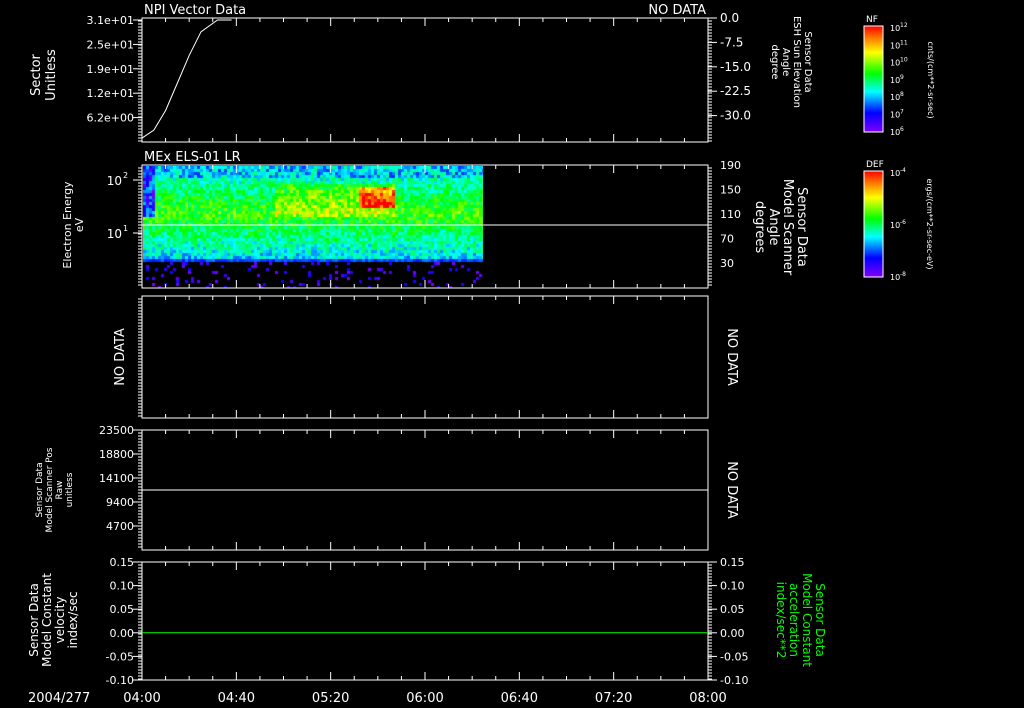  Describe the element at coordinates (731, 490) in the screenshot. I see `panel4-right-no-data: NO DATA` at that location.